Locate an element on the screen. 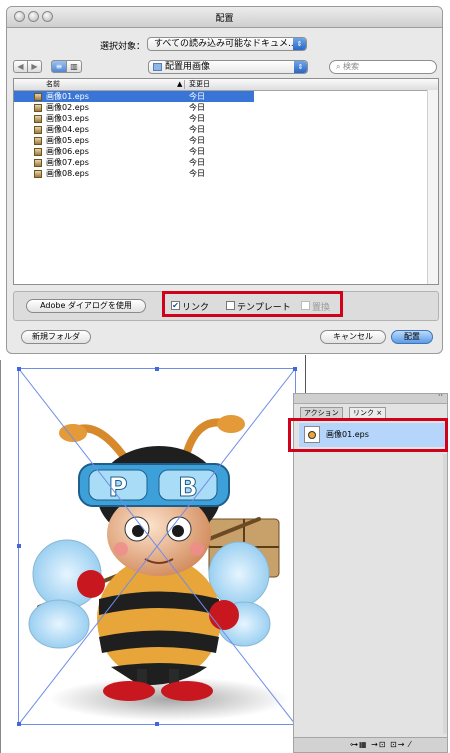 The width and height of the screenshot is (450, 753). forward-button: ▶ is located at coordinates (34, 66).